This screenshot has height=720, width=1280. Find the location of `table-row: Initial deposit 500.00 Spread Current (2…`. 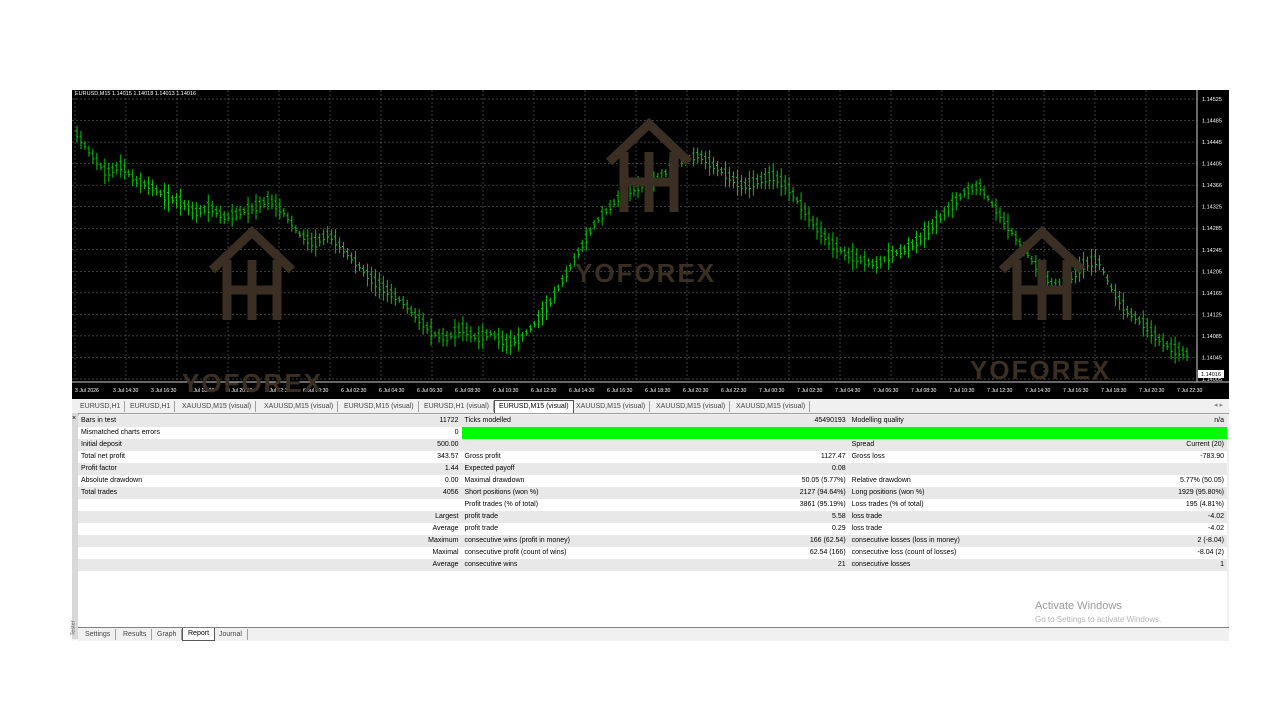

table-row: Initial deposit 500.00 Spread Current (2… is located at coordinates (652, 445).